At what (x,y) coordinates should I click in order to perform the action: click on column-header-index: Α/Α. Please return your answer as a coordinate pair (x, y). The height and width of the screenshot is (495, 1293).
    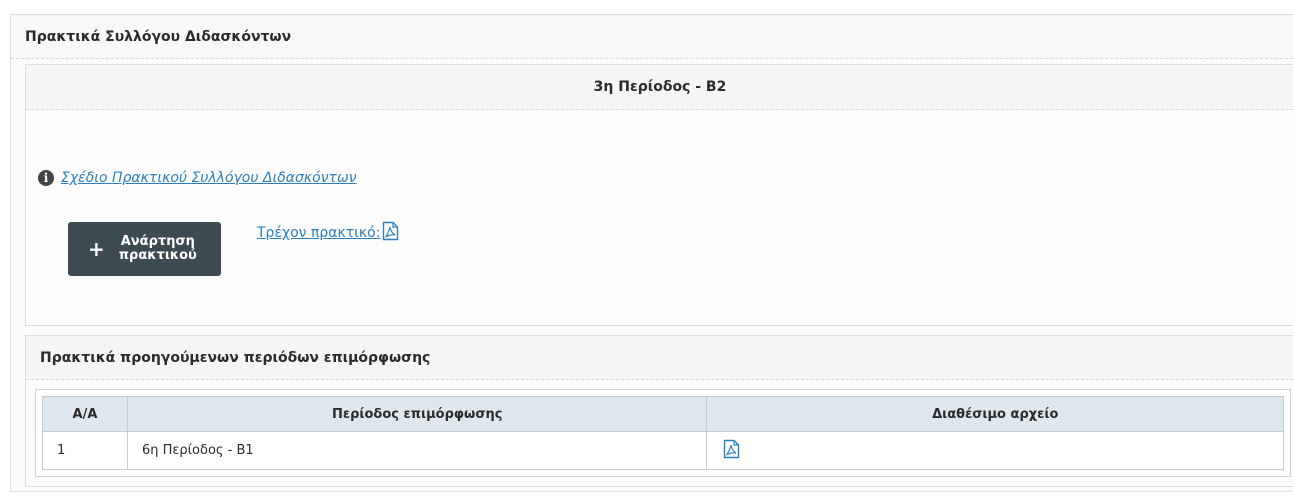
    Looking at the image, I should click on (85, 414).